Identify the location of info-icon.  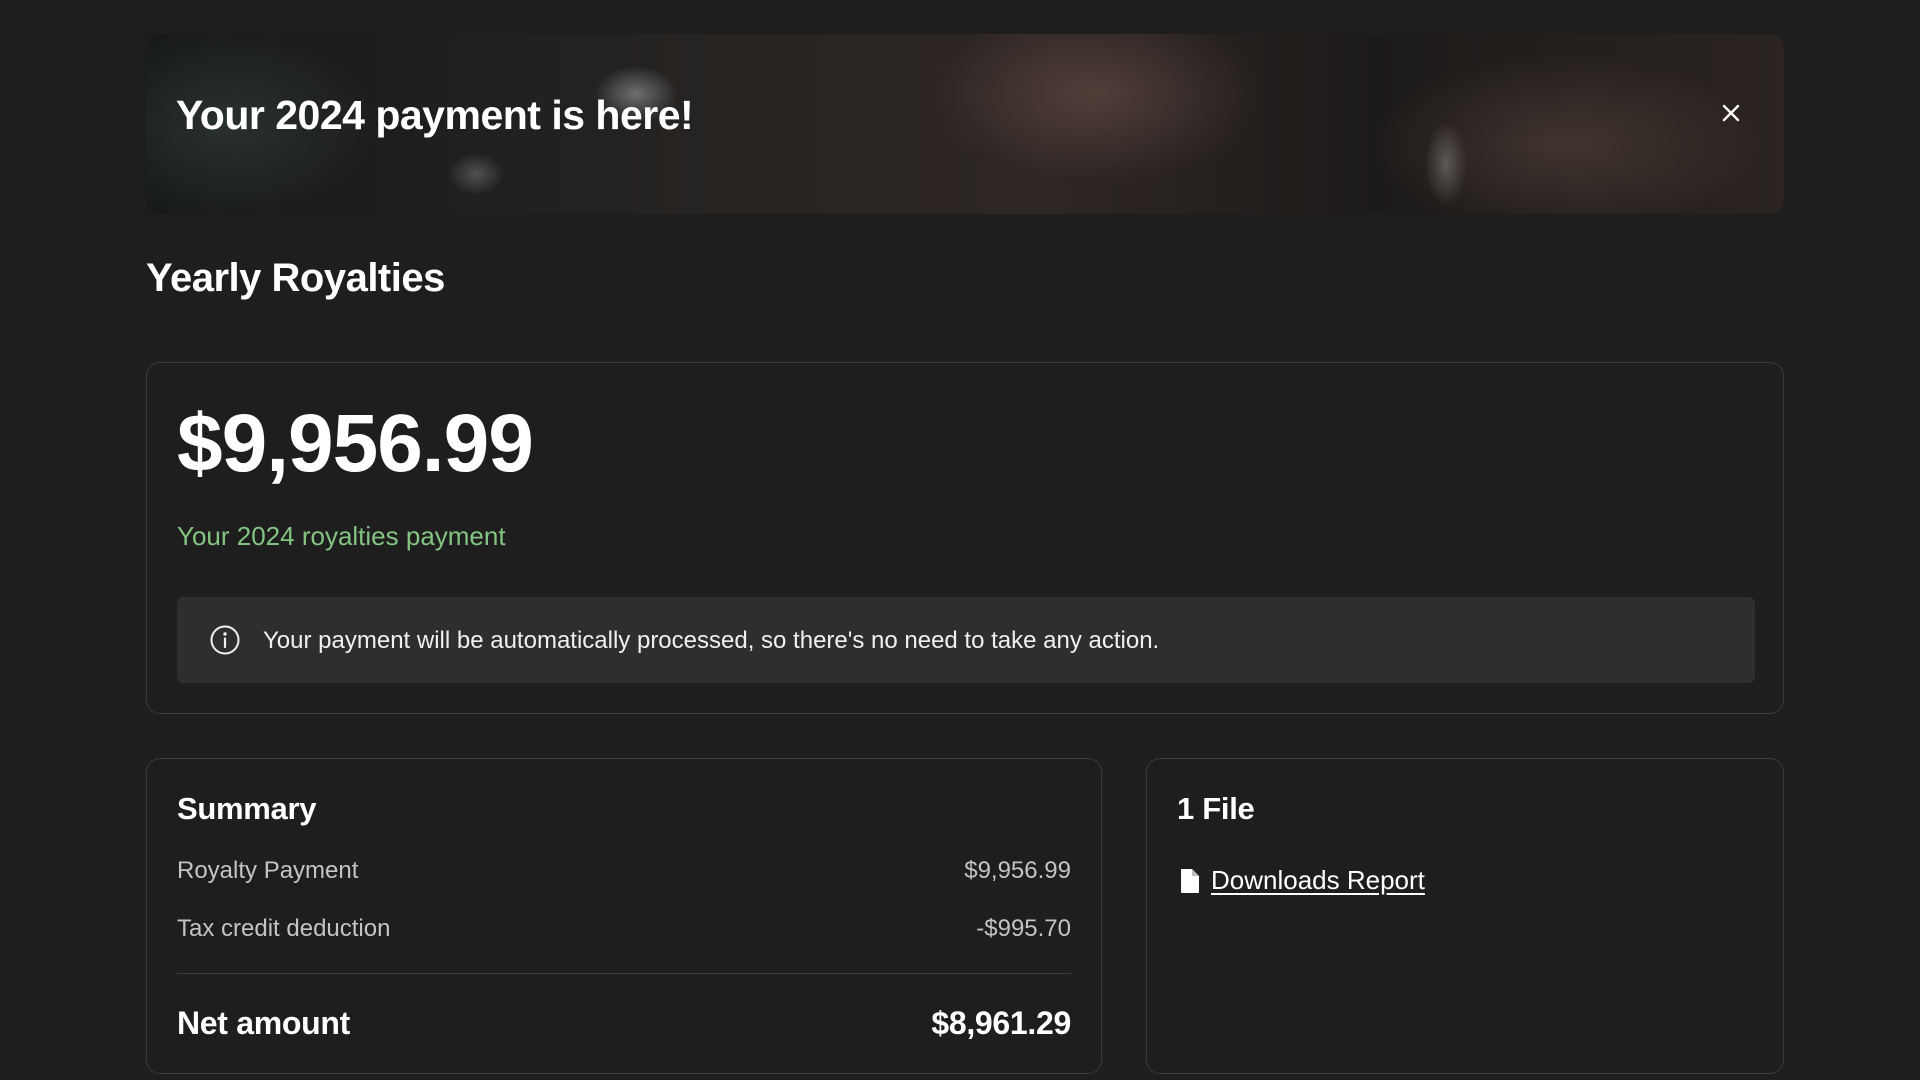
(225, 640).